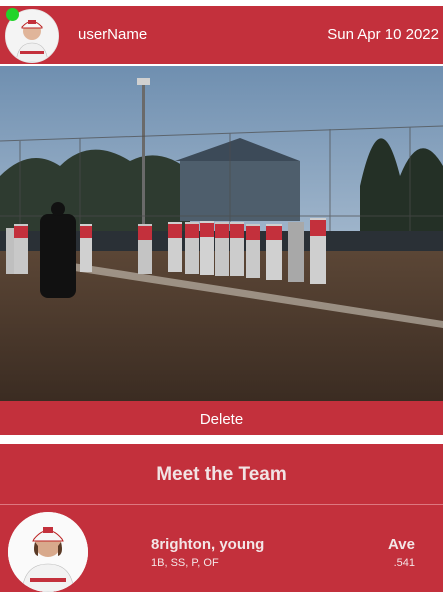 This screenshot has width=443, height=592. I want to click on post-header: userName Sun Apr 10 2022, so click(221, 35).